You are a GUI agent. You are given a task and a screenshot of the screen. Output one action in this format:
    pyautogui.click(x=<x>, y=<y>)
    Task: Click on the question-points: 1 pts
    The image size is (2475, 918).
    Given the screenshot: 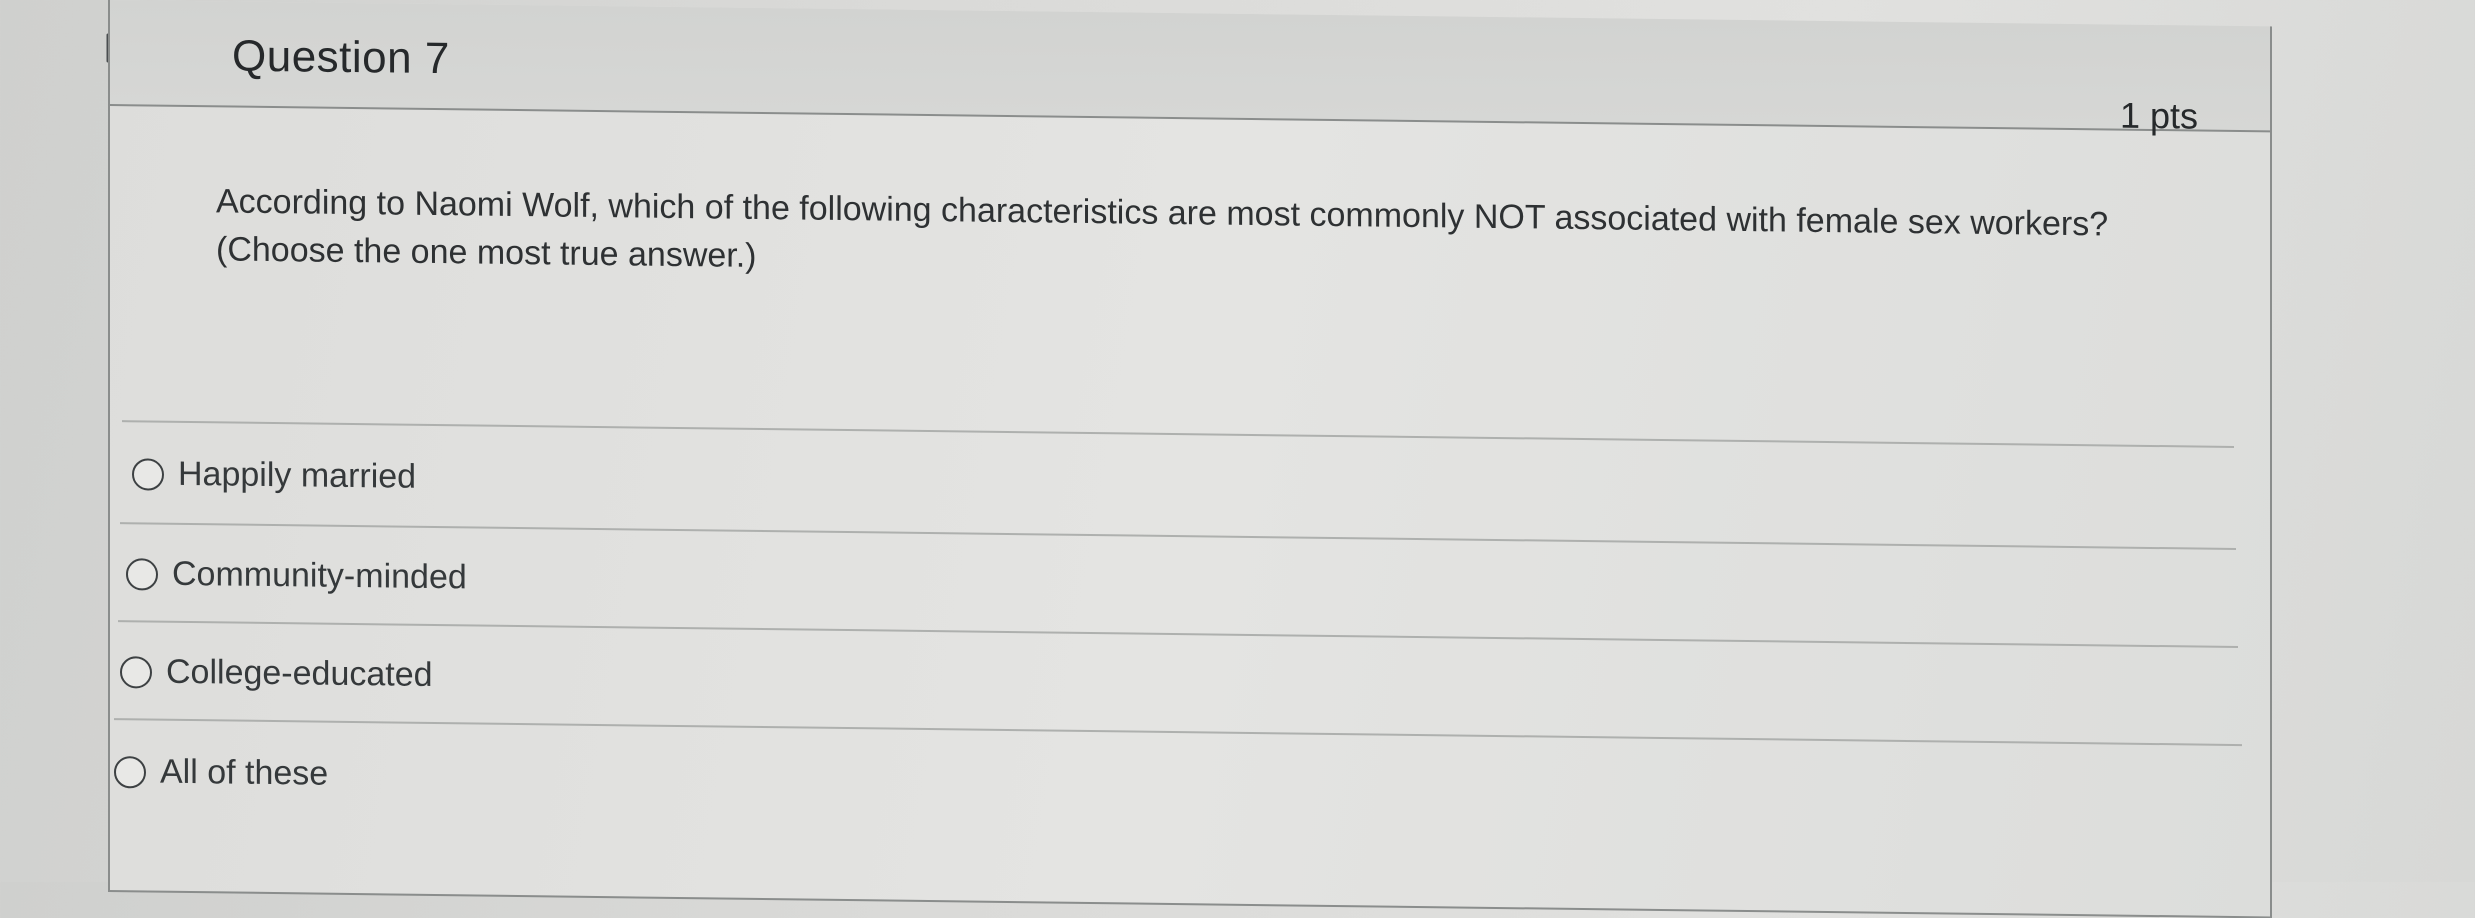 What is the action you would take?
    pyautogui.click(x=2158, y=115)
    